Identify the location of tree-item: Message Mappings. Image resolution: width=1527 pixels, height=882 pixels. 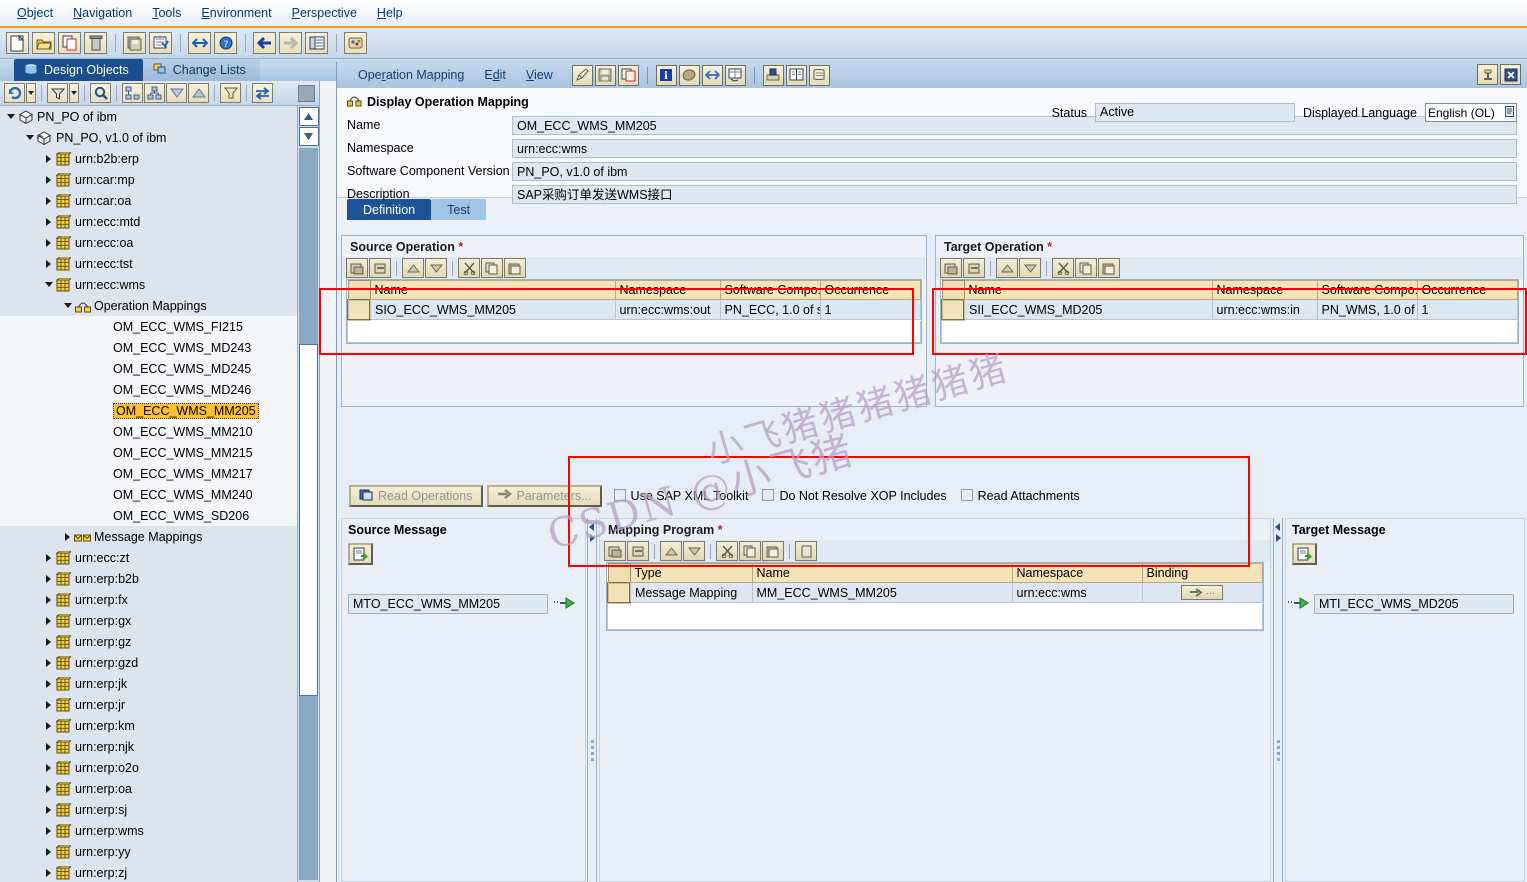
(148, 536).